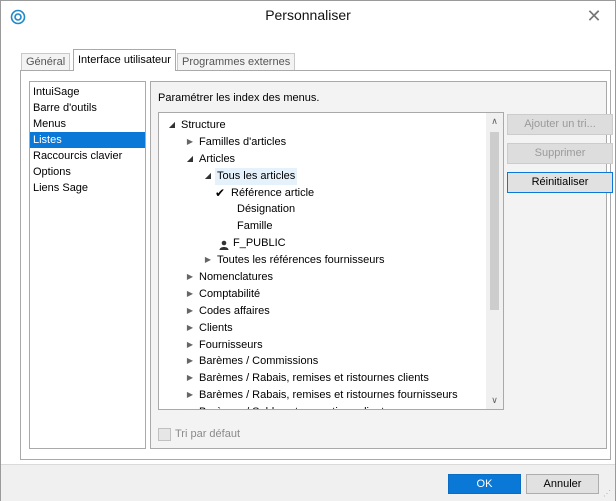 This screenshot has height=501, width=616. I want to click on window-title: Personnaliser, so click(308, 15).